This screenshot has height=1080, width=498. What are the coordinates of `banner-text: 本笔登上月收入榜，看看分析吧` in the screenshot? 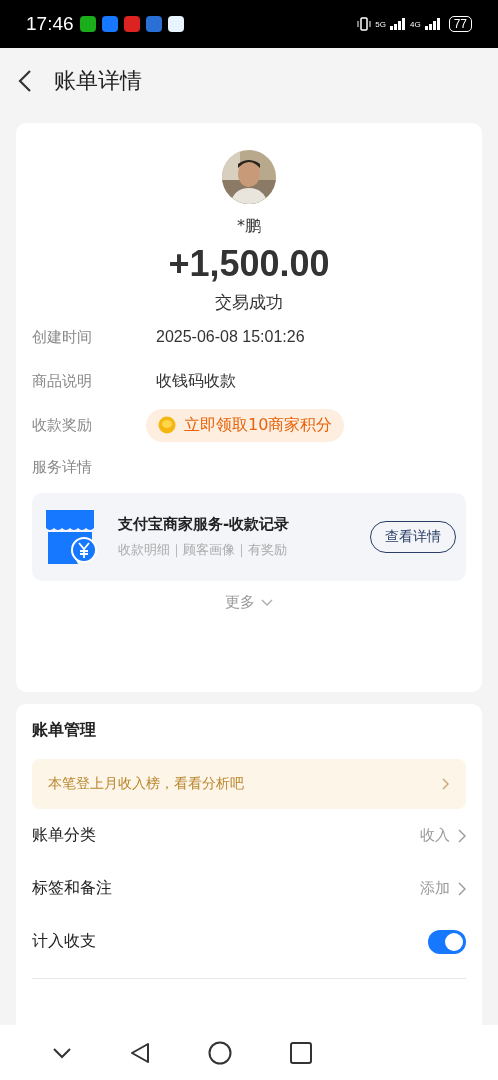 It's located at (146, 784).